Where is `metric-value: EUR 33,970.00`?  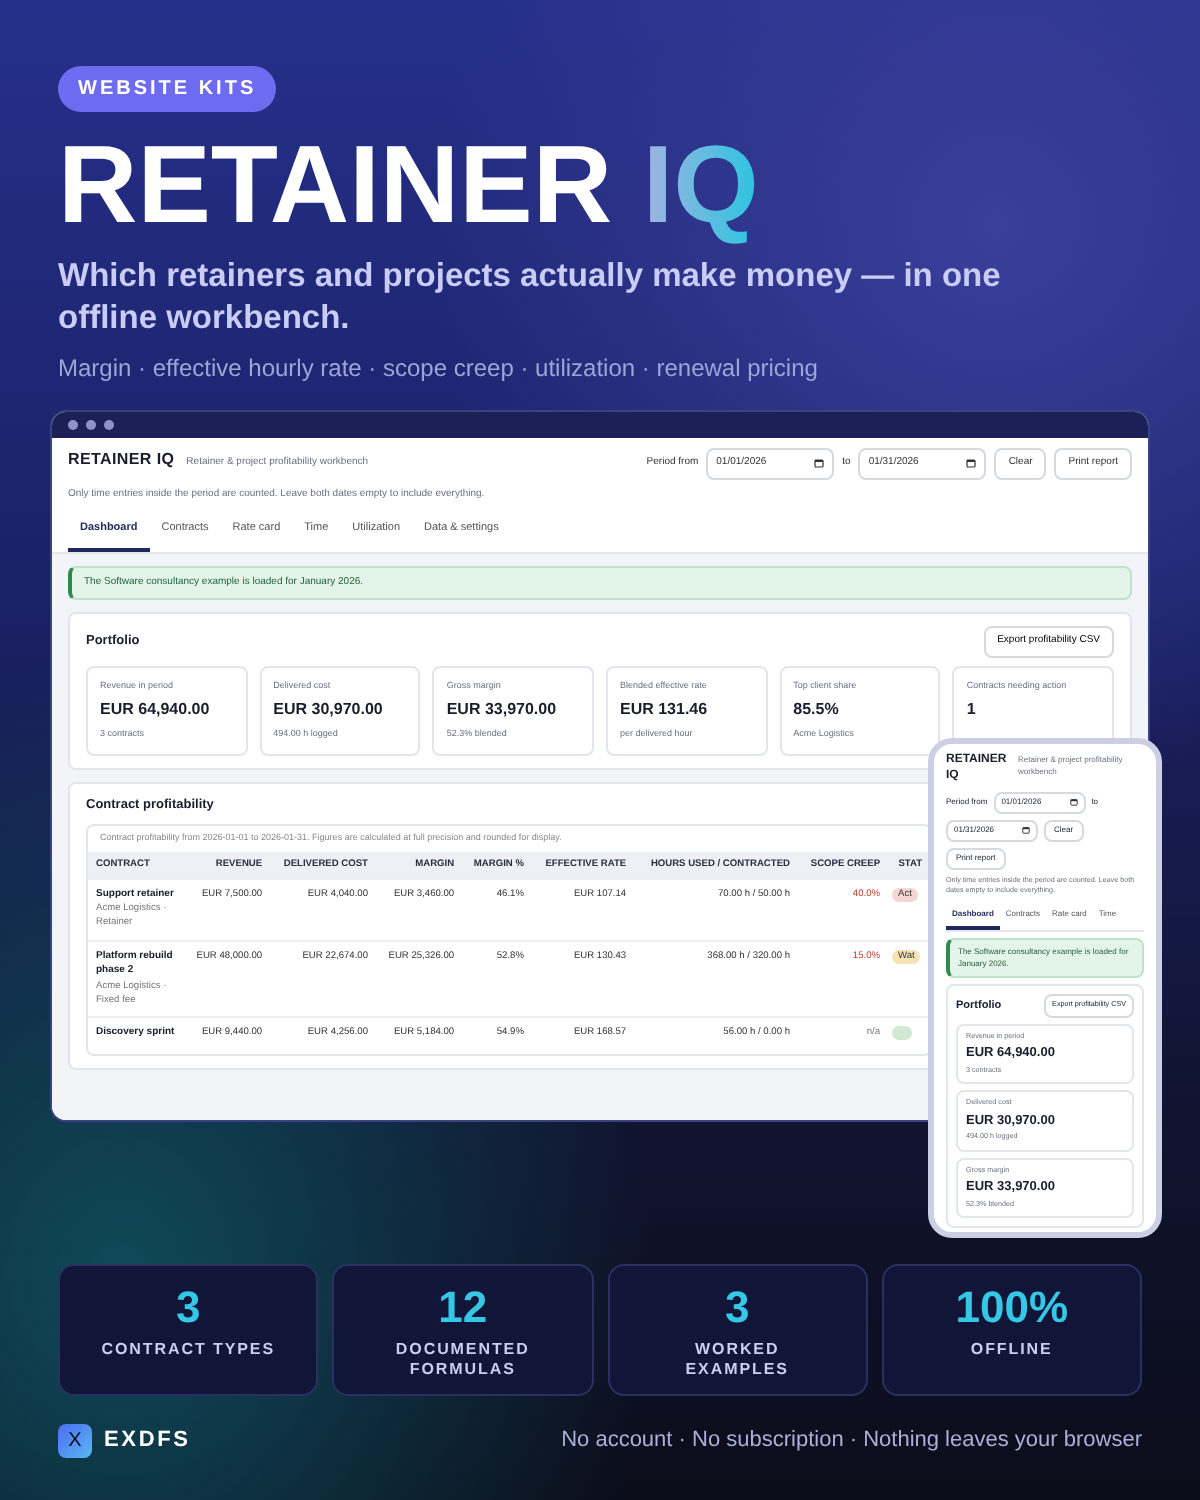 metric-value: EUR 33,970.00 is located at coordinates (502, 710).